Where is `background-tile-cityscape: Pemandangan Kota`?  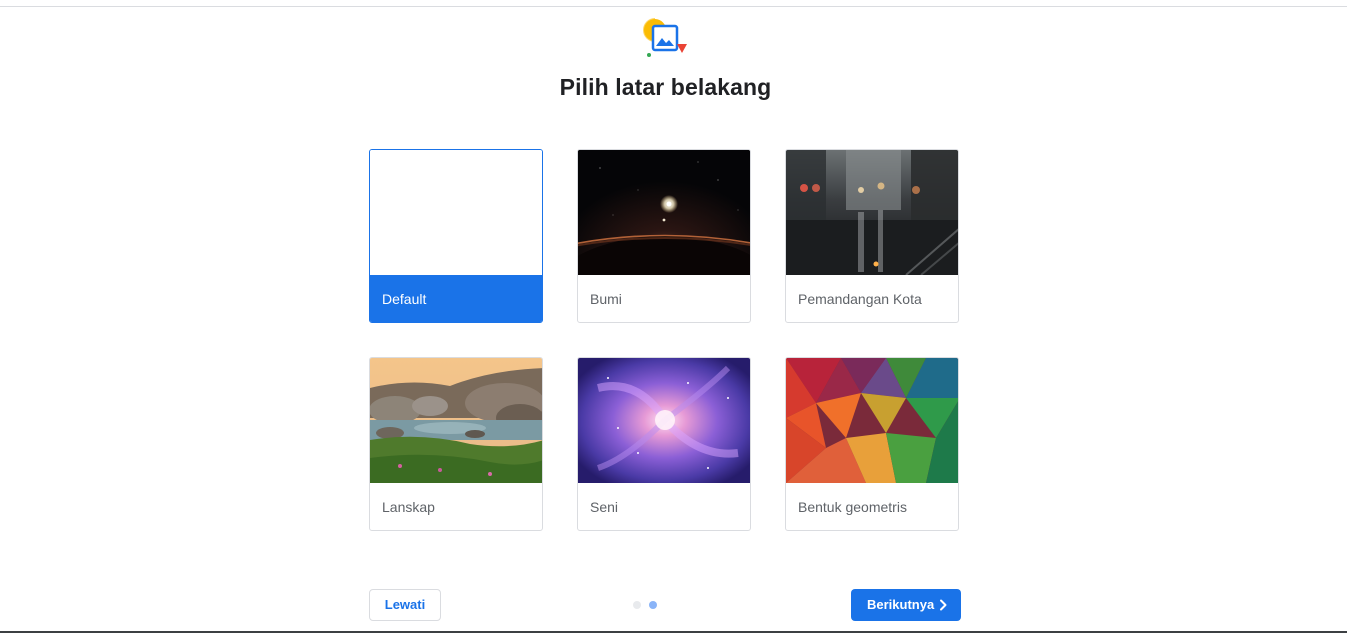 background-tile-cityscape: Pemandangan Kota is located at coordinates (872, 236).